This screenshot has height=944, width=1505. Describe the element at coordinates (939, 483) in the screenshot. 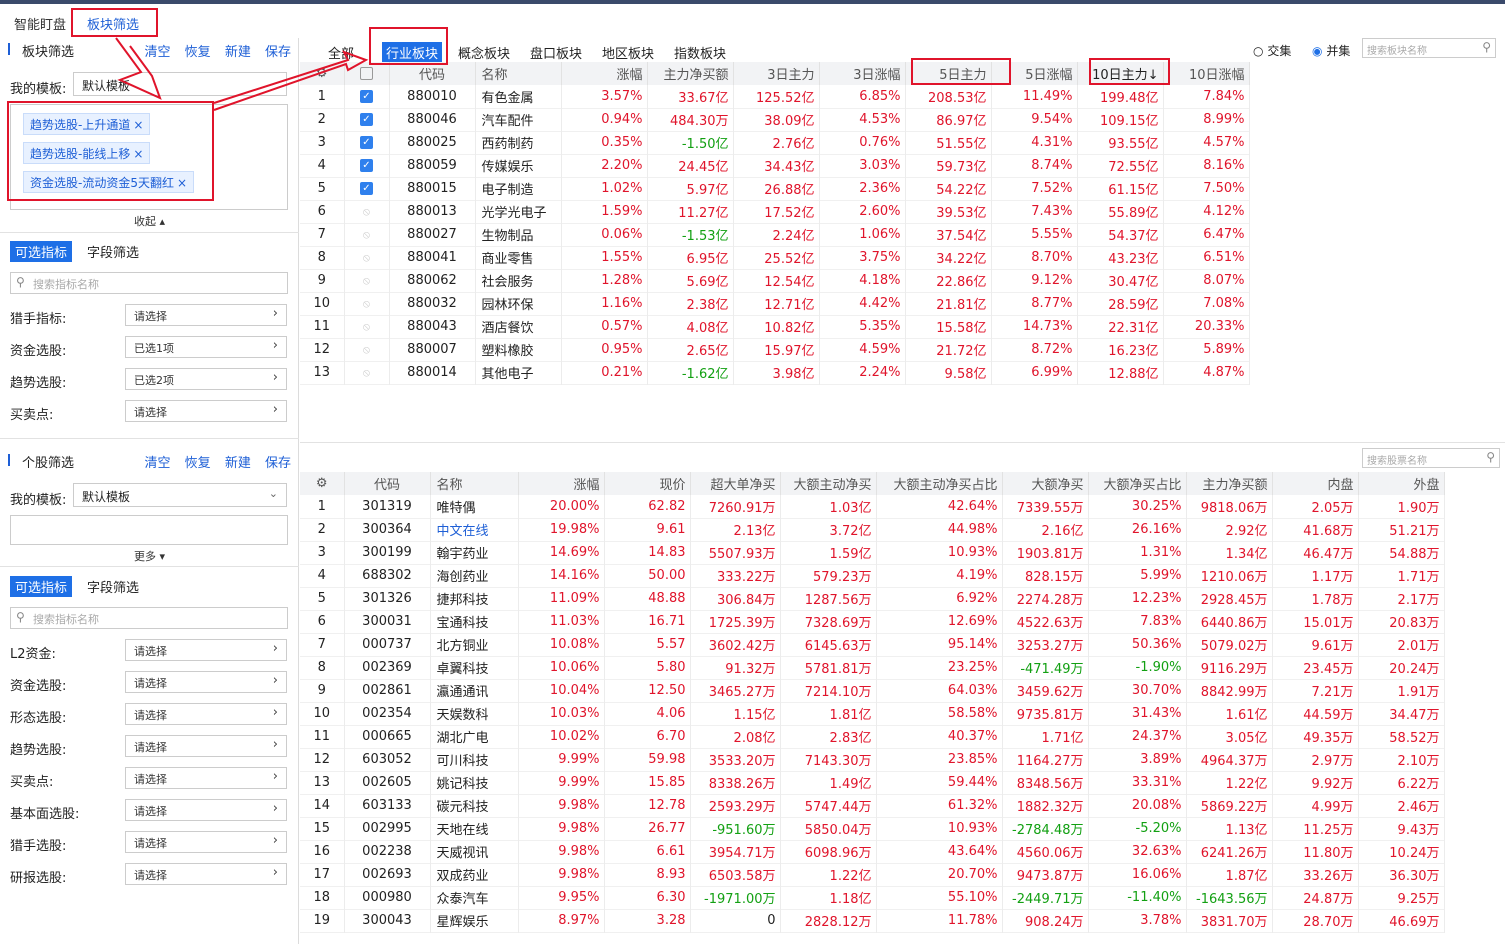

I see `col-active-ratio: 大额主动净买占比` at that location.